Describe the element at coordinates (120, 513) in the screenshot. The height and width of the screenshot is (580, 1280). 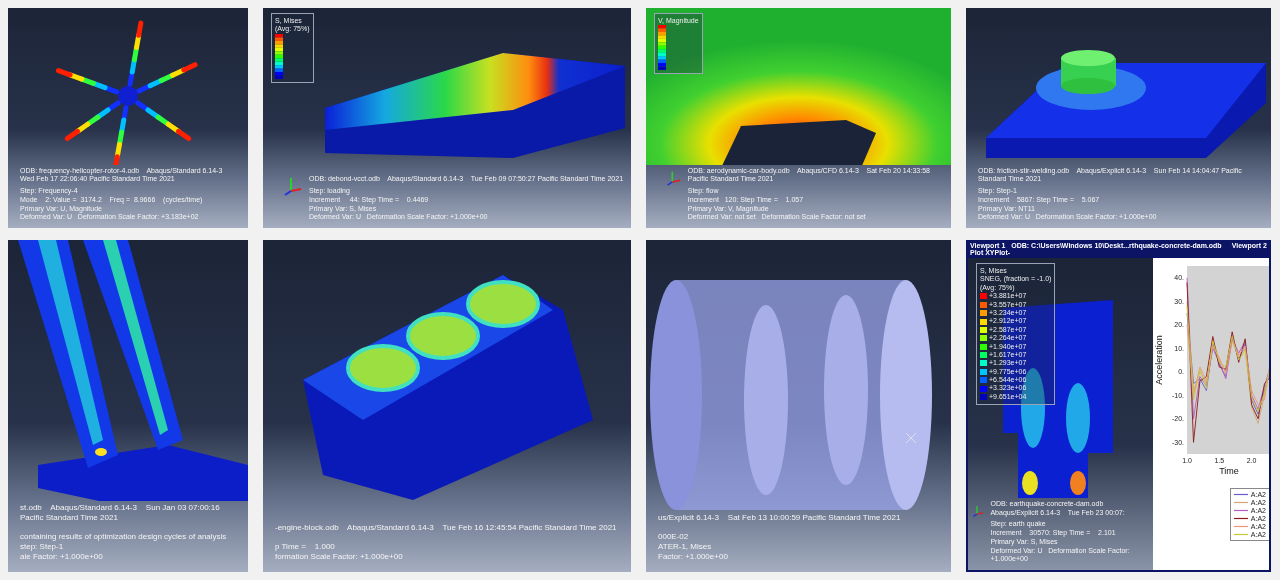
I see `odb-info-line: st.odb Abaqus/Standard 6.14-3 Sun Jan 03 07:00:16 Pacific Standard Time 2021` at that location.